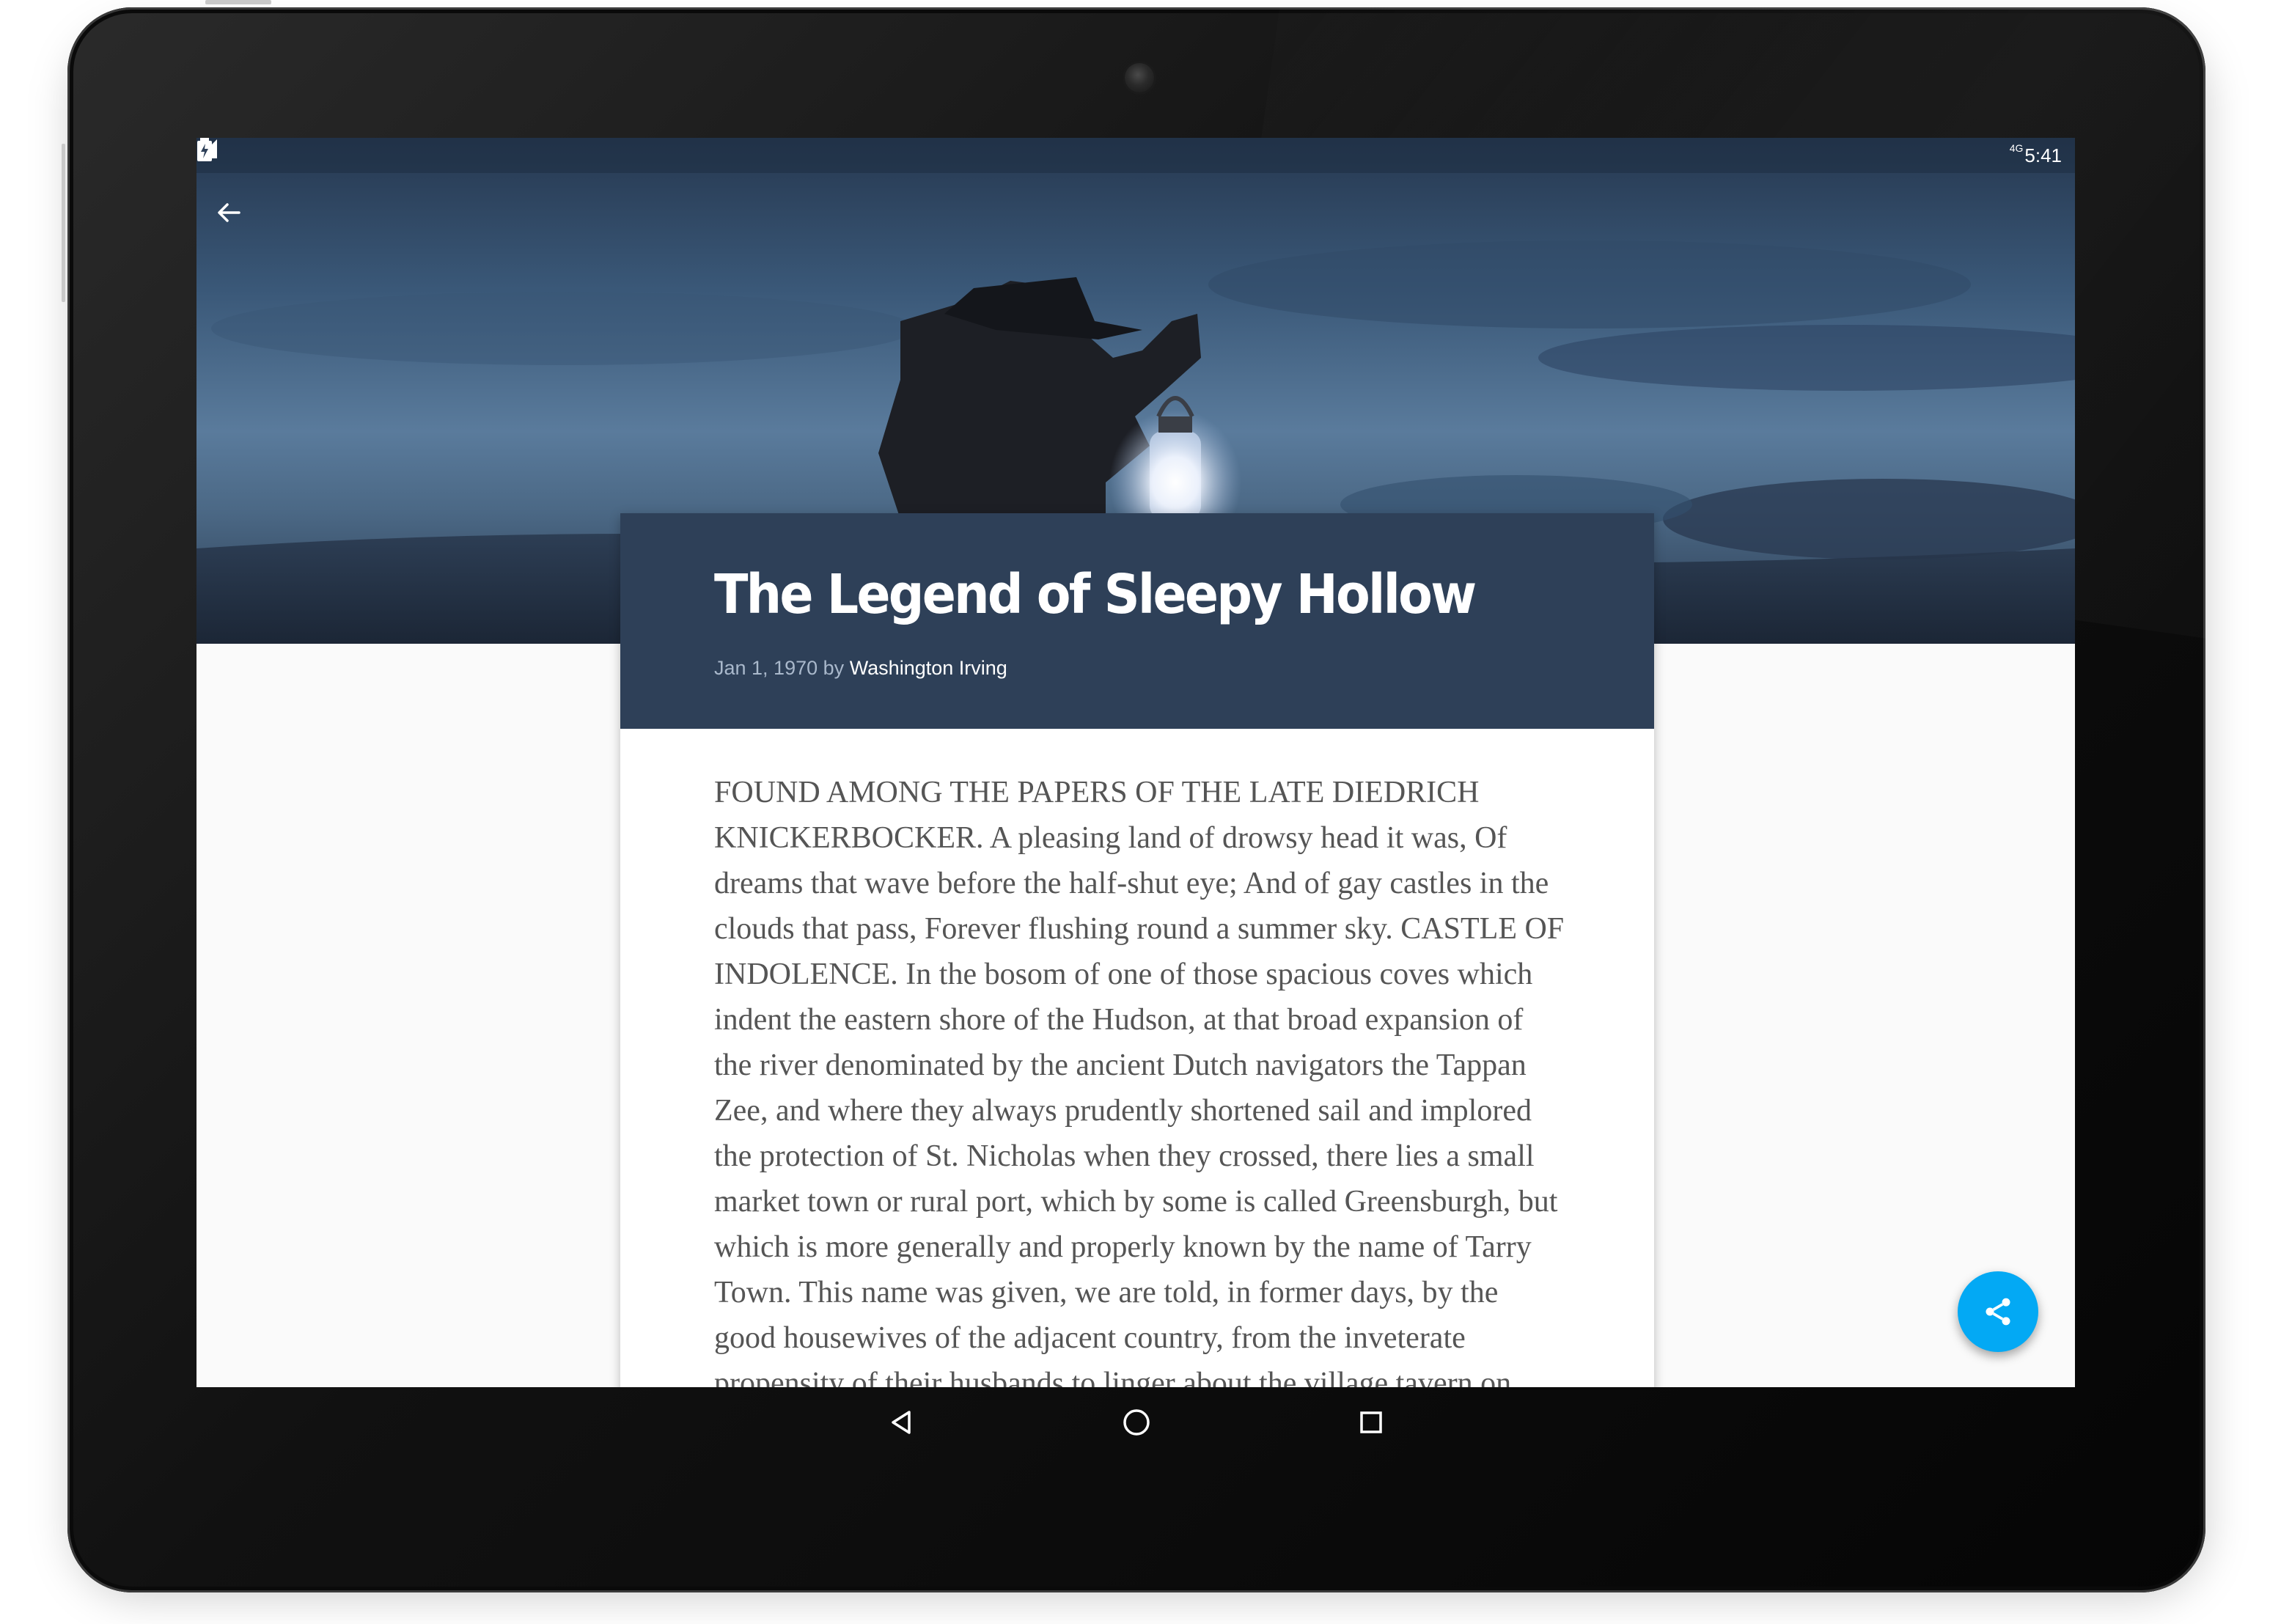 The width and height of the screenshot is (2270, 1624). Describe the element at coordinates (834, 668) in the screenshot. I see `by-label: by` at that location.